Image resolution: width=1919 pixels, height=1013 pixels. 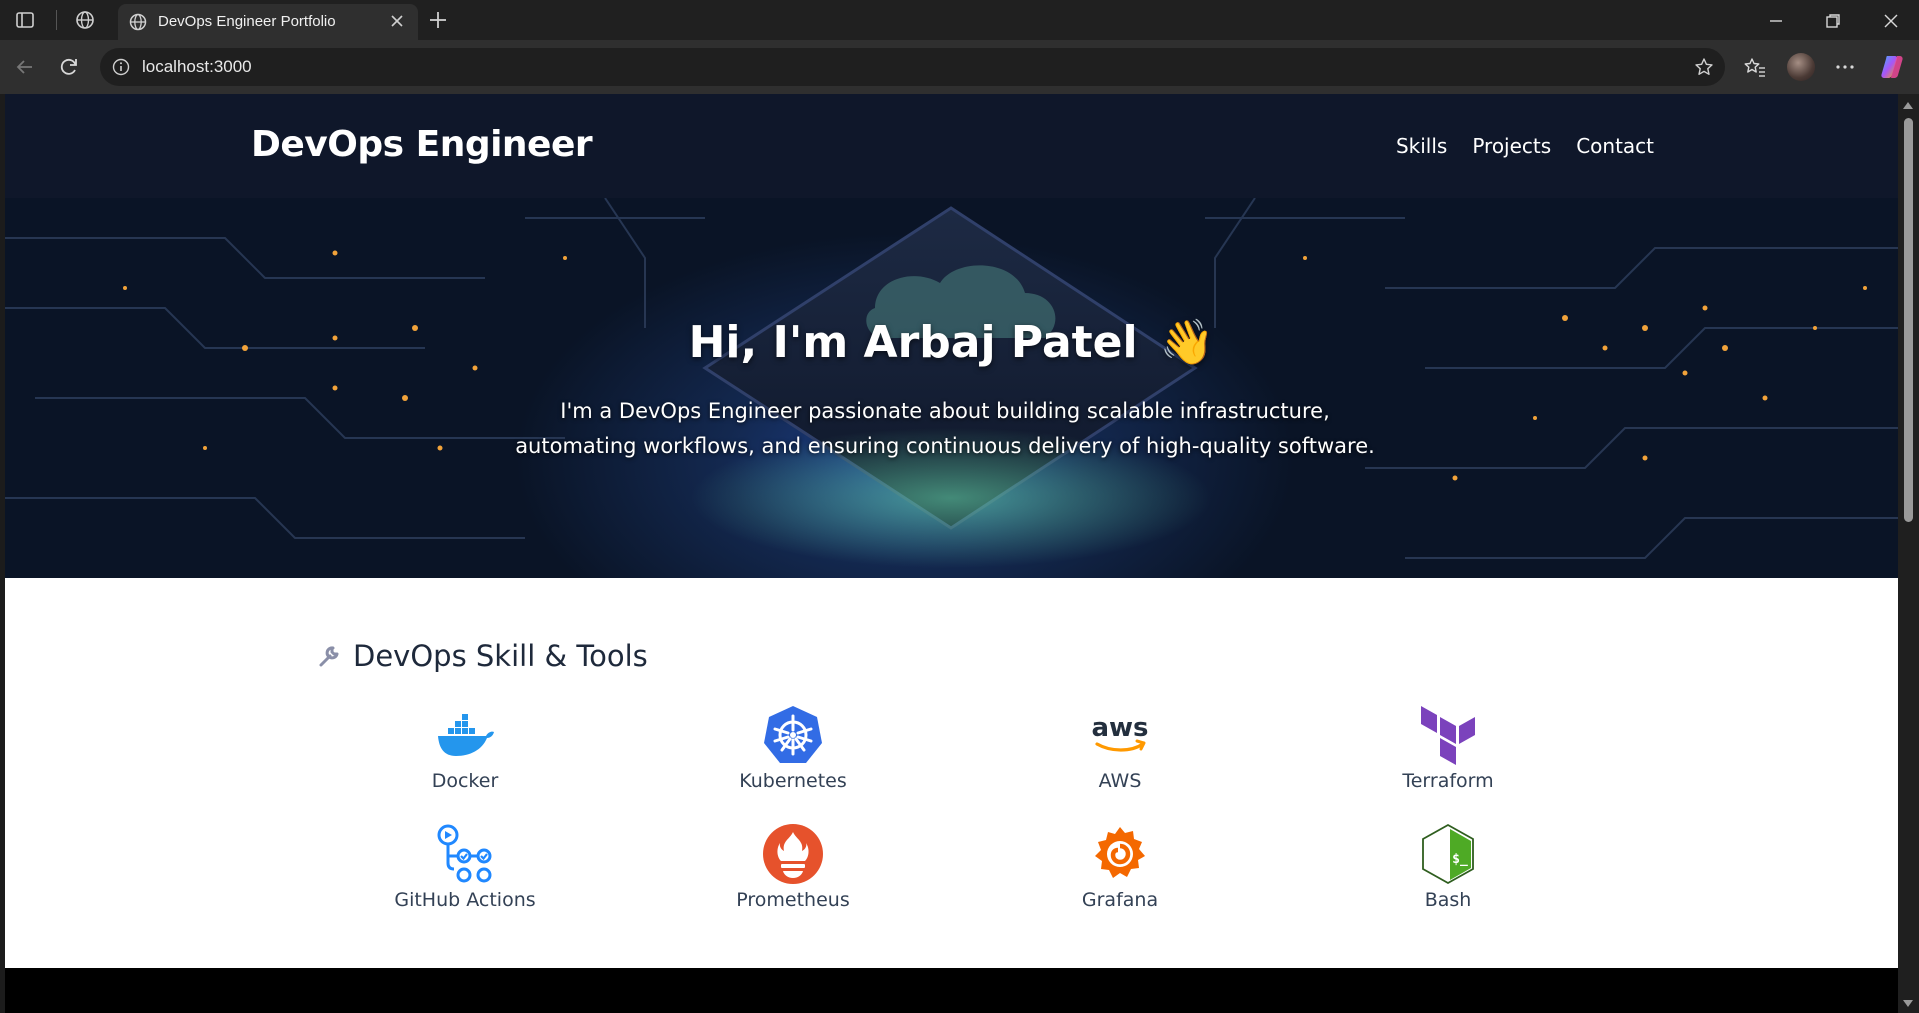 I want to click on nav-link-contact: Contact, so click(x=1615, y=146).